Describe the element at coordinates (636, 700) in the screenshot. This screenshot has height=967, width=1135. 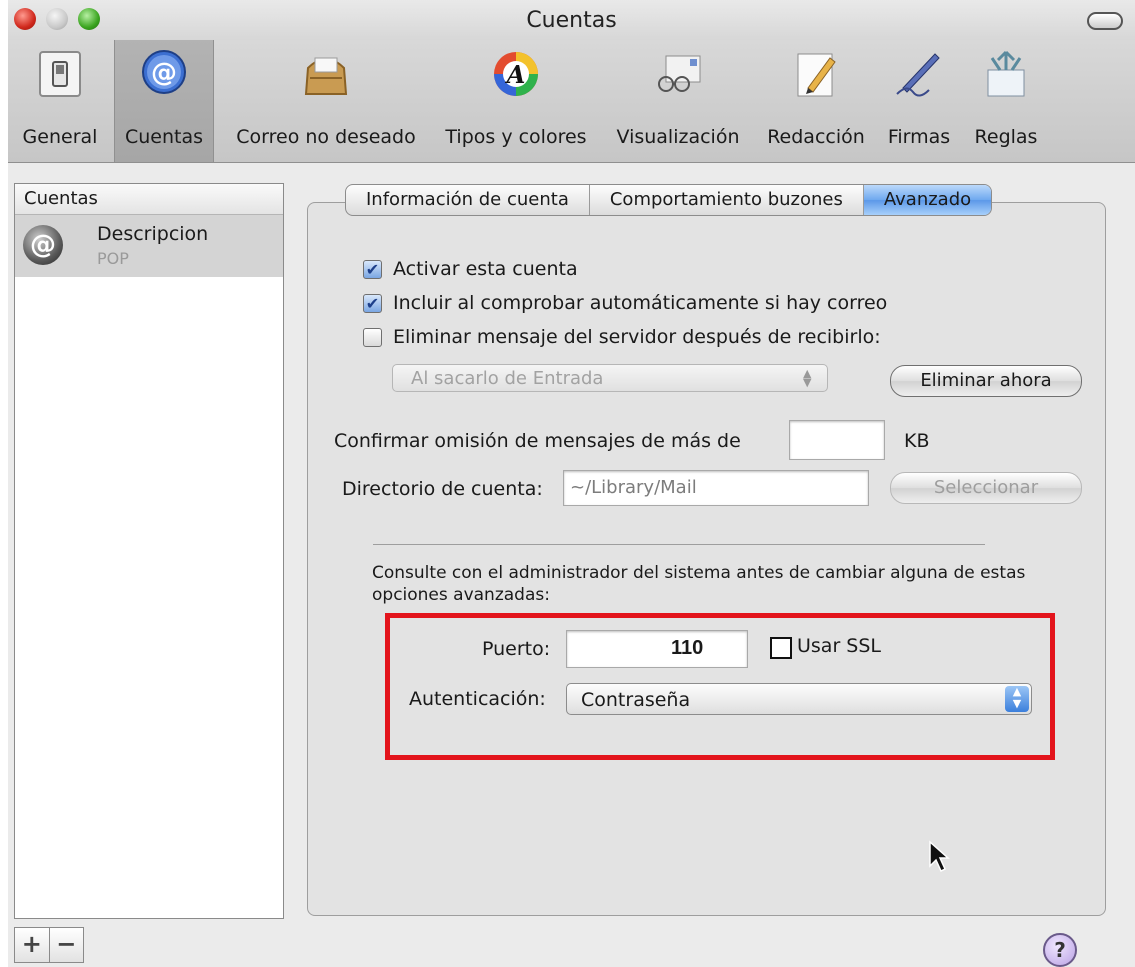
I see `authentication-value: Contraseña` at that location.